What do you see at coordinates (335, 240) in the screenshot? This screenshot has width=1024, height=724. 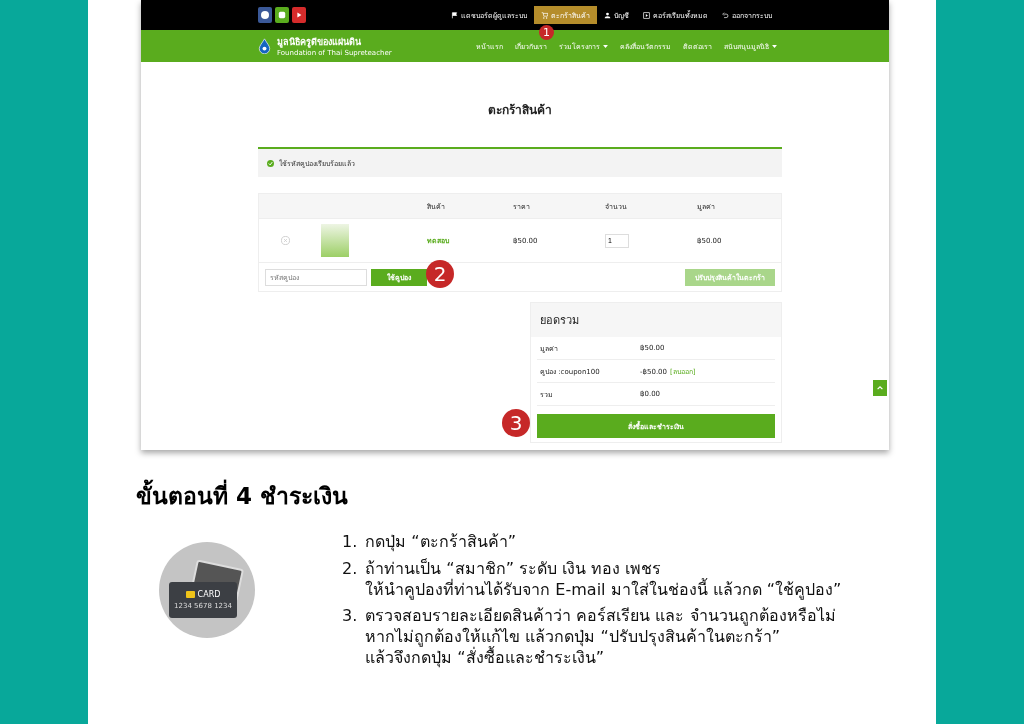 I see `product-thumbnail` at bounding box center [335, 240].